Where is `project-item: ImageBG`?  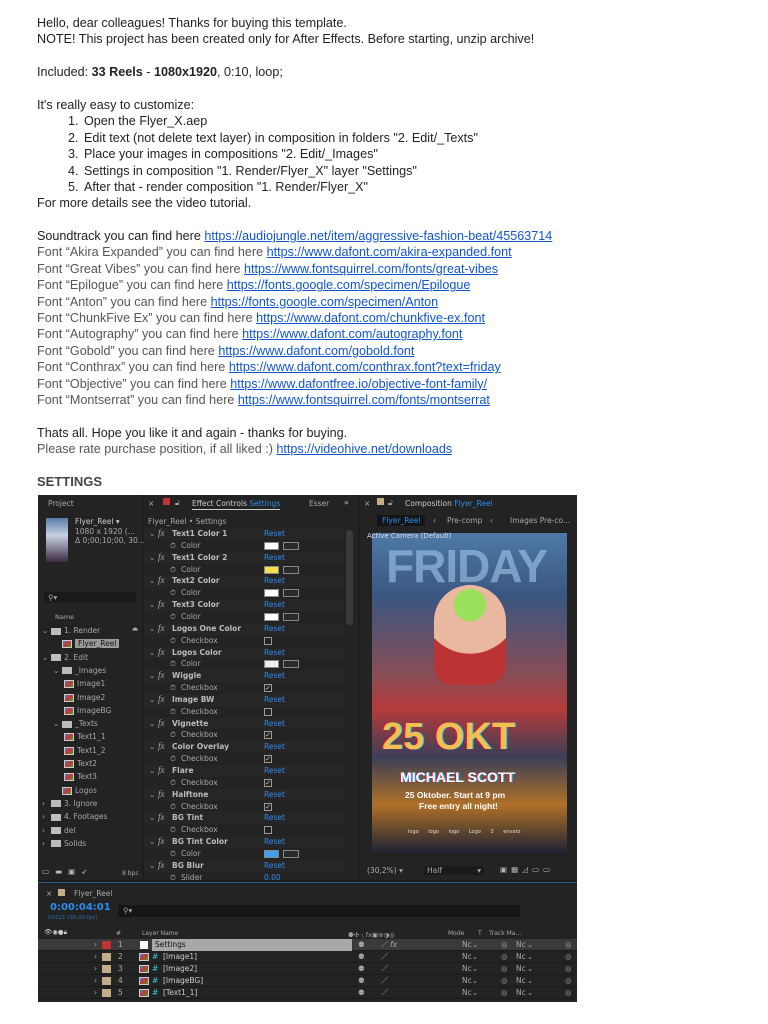
project-item: ImageBG is located at coordinates (90, 710).